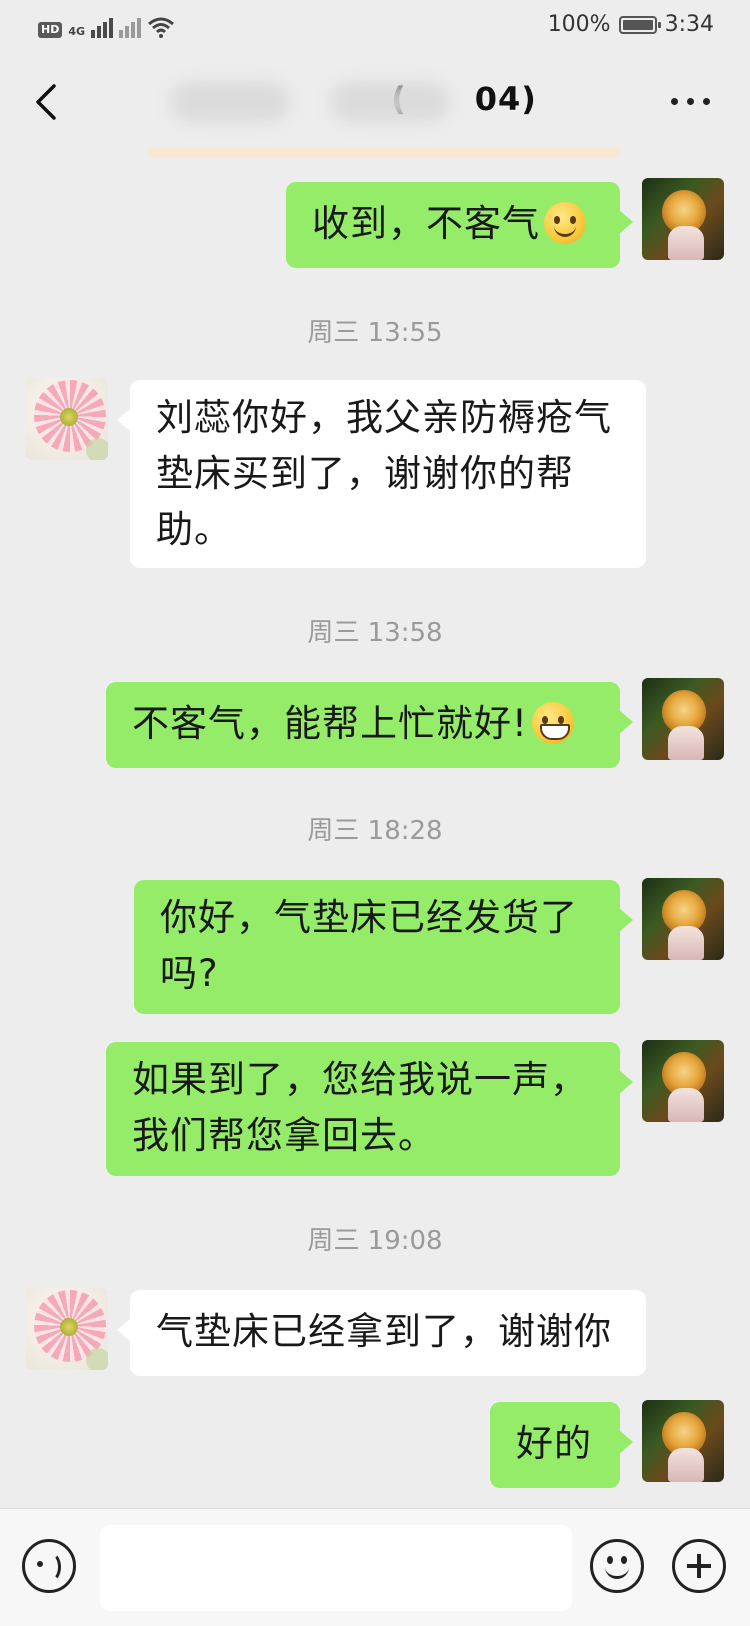 Image resolution: width=750 pixels, height=1626 pixels. Describe the element at coordinates (690, 101) in the screenshot. I see `more-dots-icon` at that location.